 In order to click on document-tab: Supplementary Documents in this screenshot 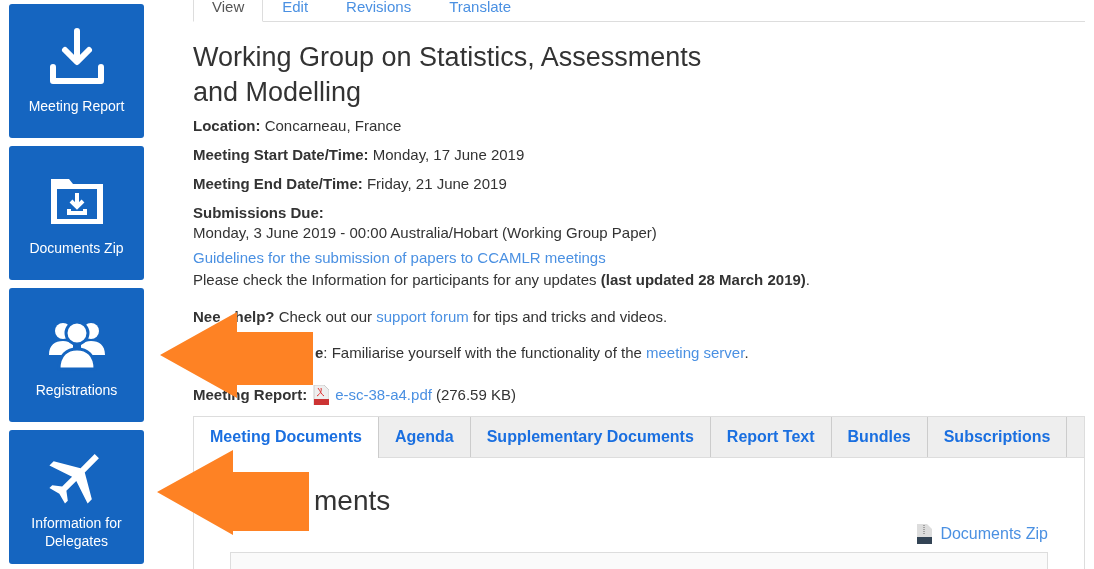, I will do `click(590, 437)`.